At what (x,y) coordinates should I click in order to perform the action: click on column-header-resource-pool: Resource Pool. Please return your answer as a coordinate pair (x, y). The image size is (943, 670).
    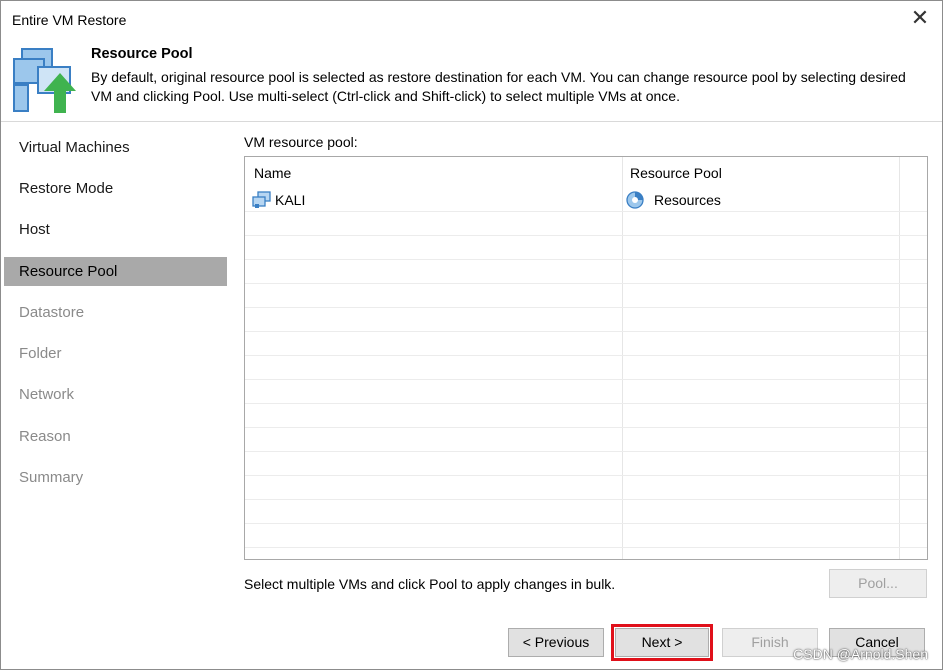
    Looking at the image, I should click on (676, 173).